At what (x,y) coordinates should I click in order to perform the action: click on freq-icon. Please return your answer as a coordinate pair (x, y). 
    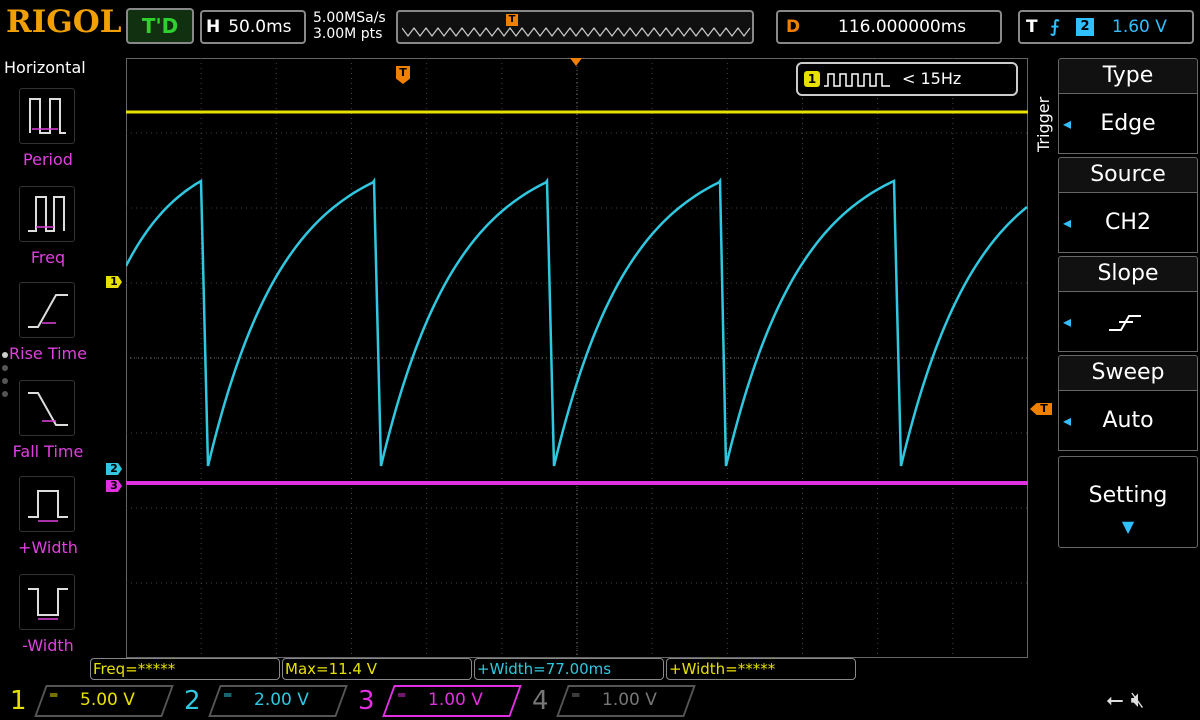
    Looking at the image, I should click on (47, 214).